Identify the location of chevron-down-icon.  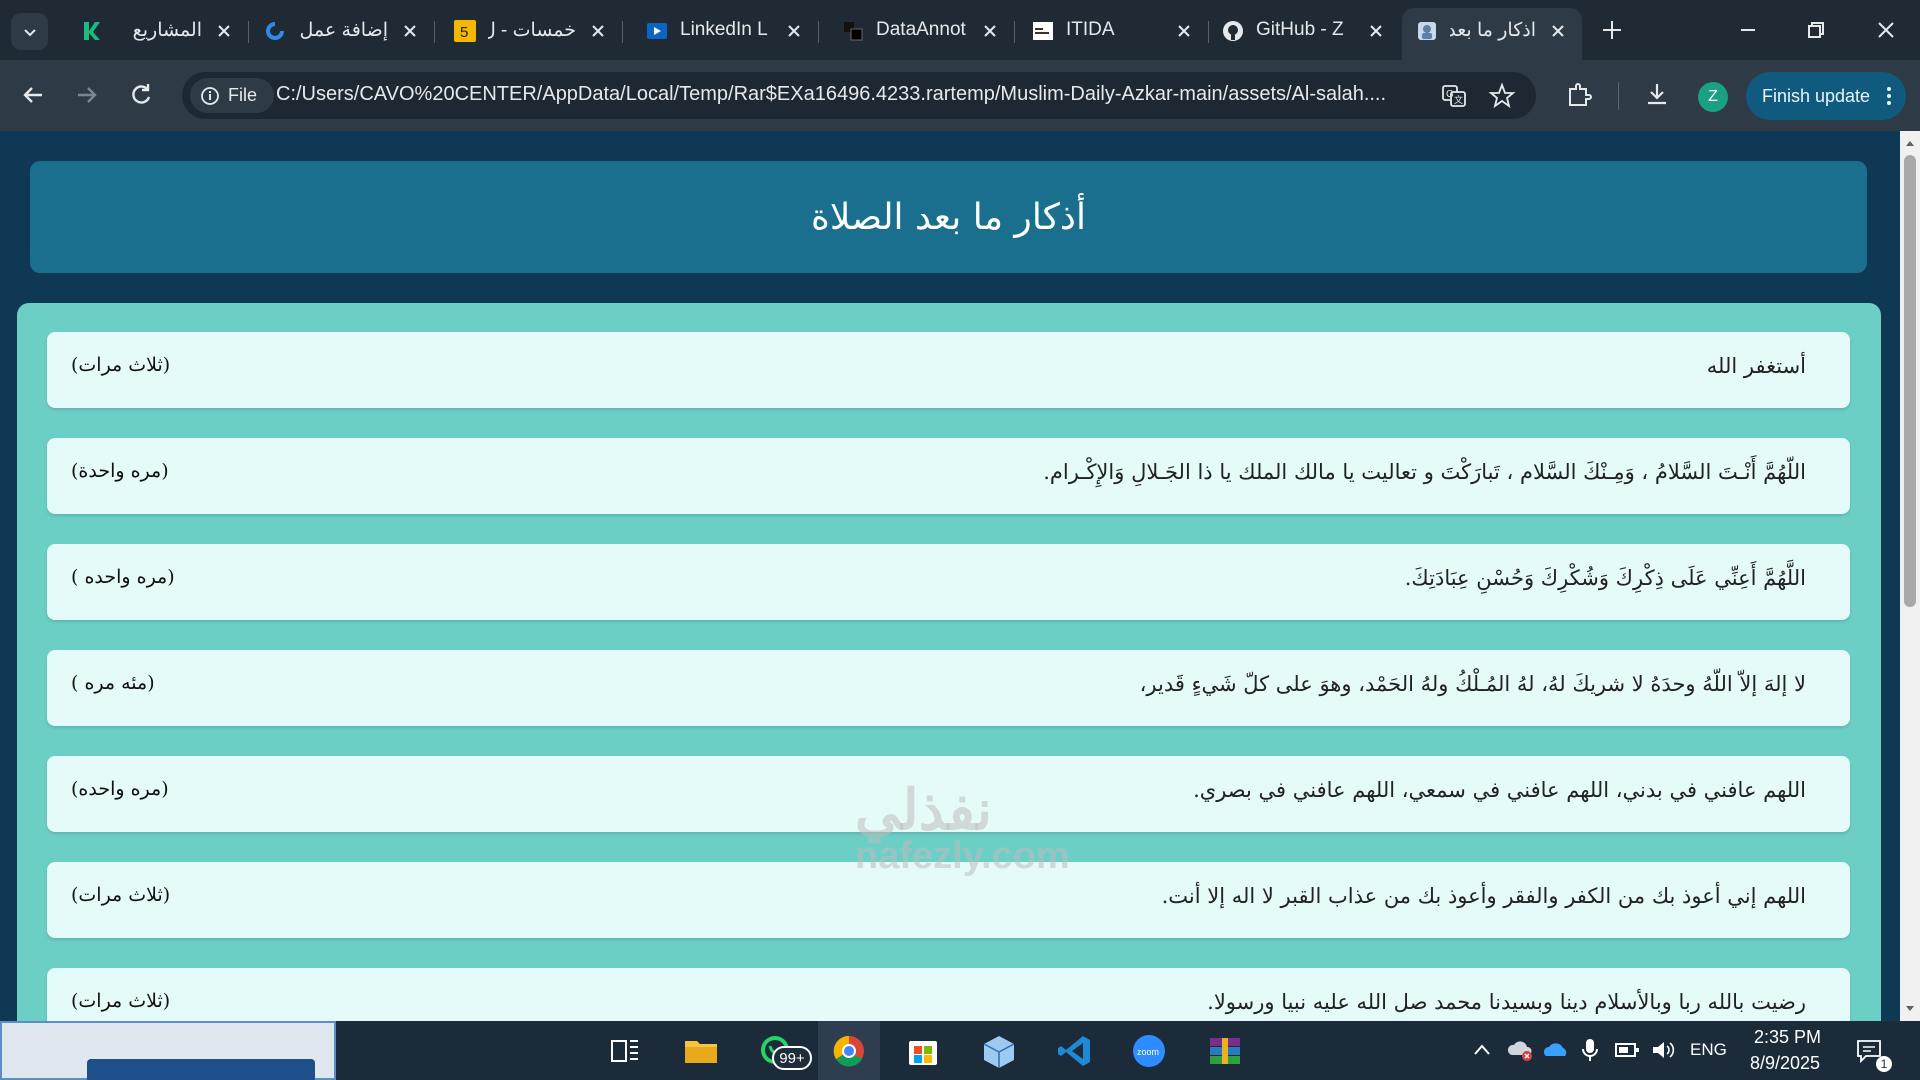
(29, 32).